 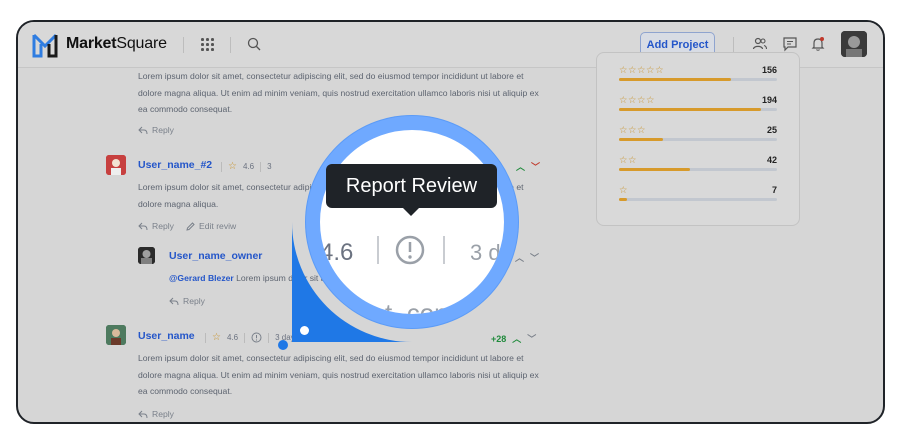 What do you see at coordinates (790, 44) in the screenshot?
I see `chat-icon` at bounding box center [790, 44].